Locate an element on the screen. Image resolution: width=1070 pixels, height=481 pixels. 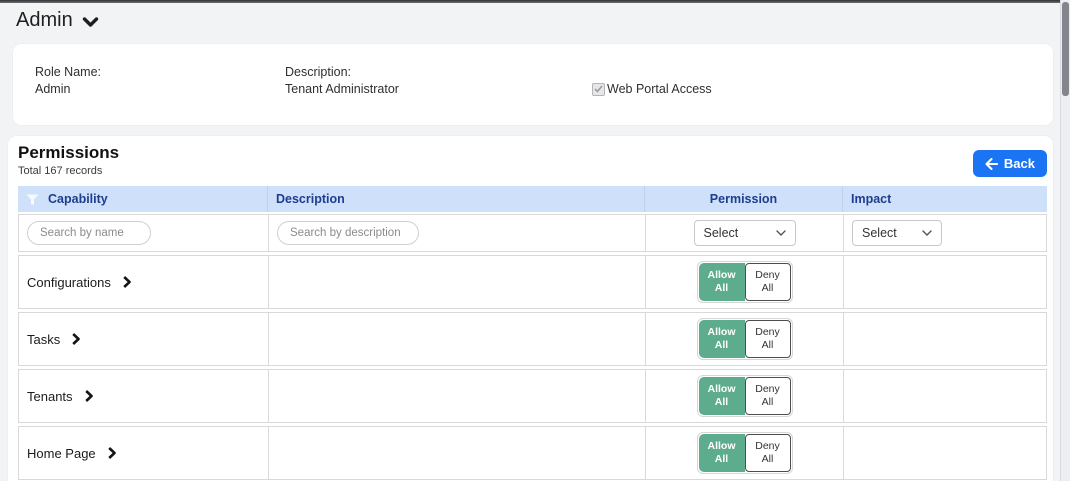
capability-label: Home Page is located at coordinates (61, 453).